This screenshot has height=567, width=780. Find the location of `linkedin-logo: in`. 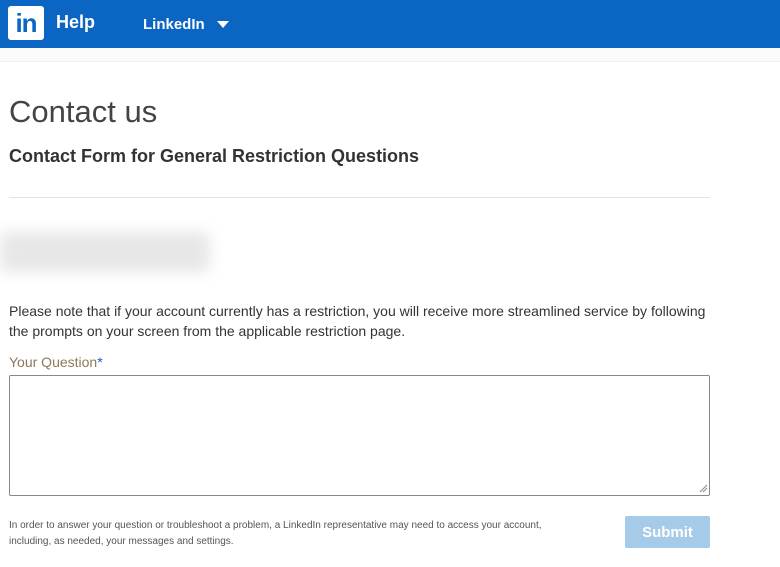

linkedin-logo: in is located at coordinates (26, 23).